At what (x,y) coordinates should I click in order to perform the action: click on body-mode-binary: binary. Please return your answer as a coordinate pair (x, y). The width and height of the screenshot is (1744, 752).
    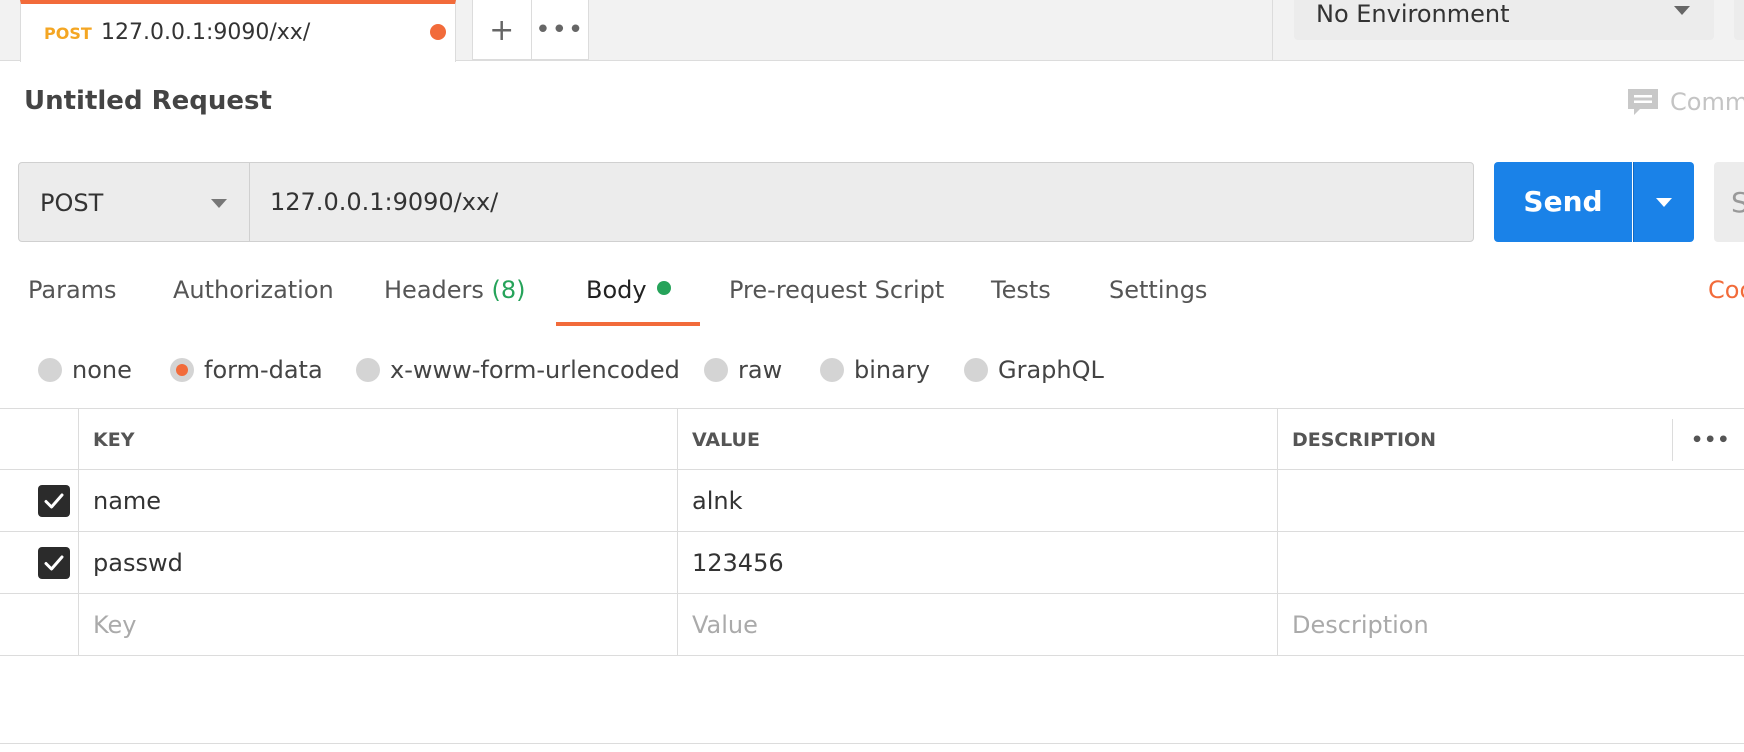
    Looking at the image, I should click on (875, 370).